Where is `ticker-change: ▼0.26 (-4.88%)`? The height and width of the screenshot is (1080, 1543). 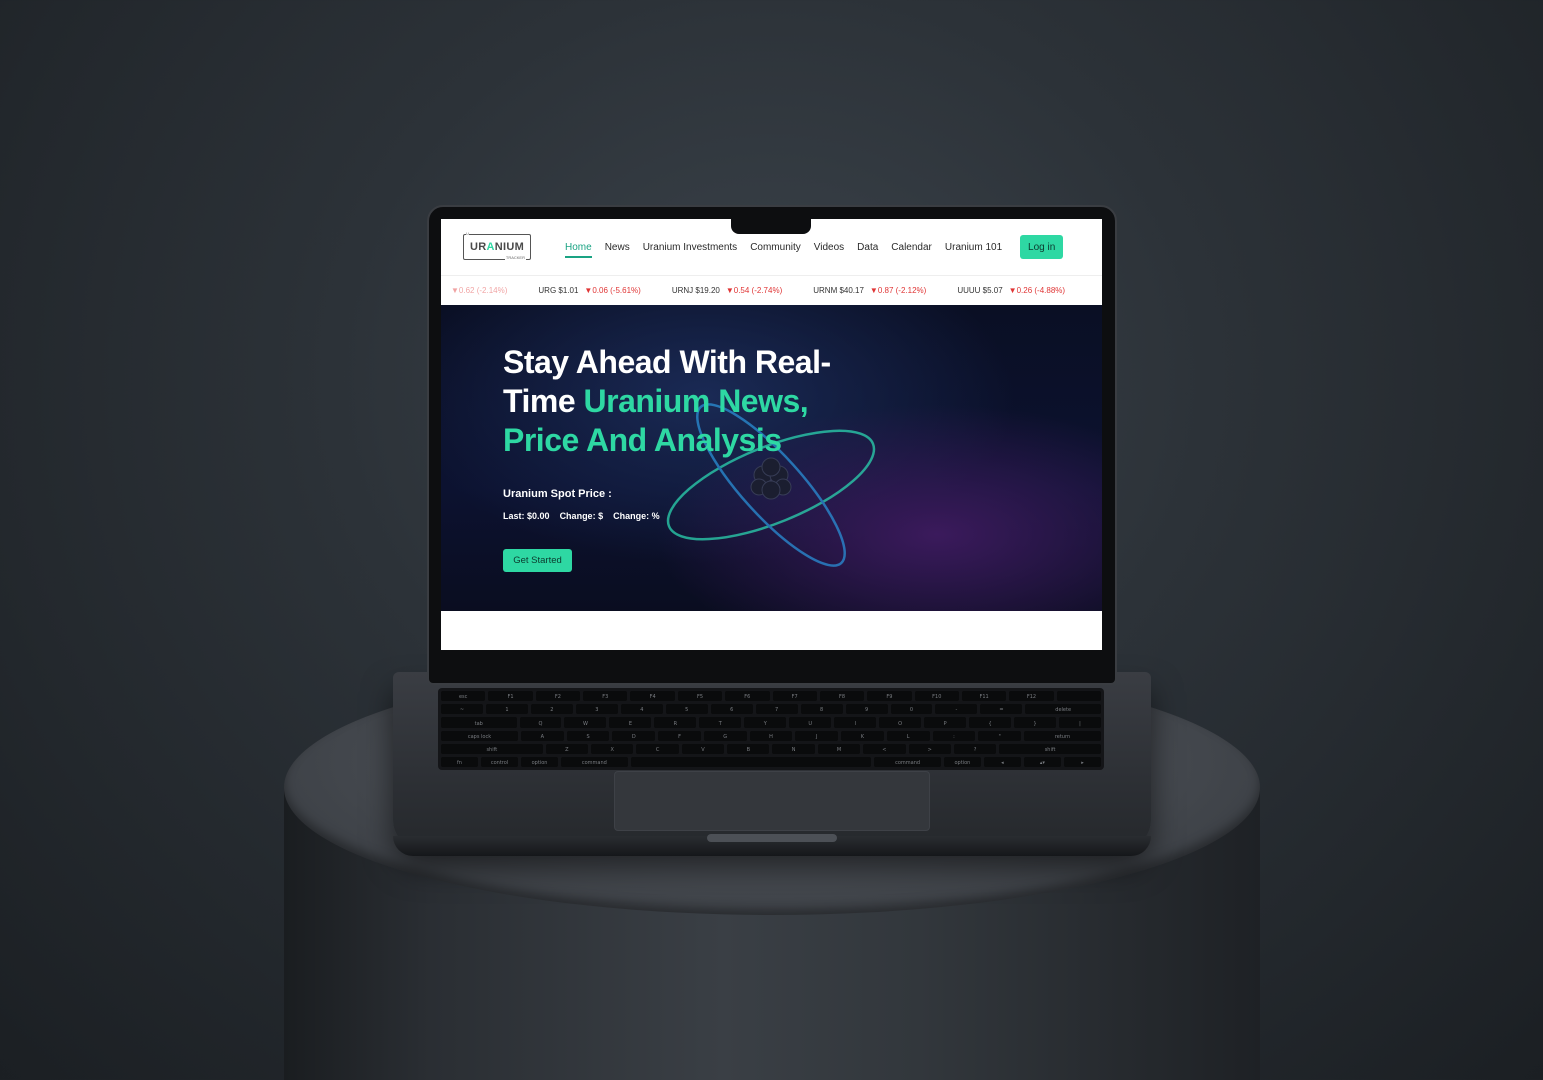
ticker-change: ▼0.26 (-4.88%) is located at coordinates (1037, 290).